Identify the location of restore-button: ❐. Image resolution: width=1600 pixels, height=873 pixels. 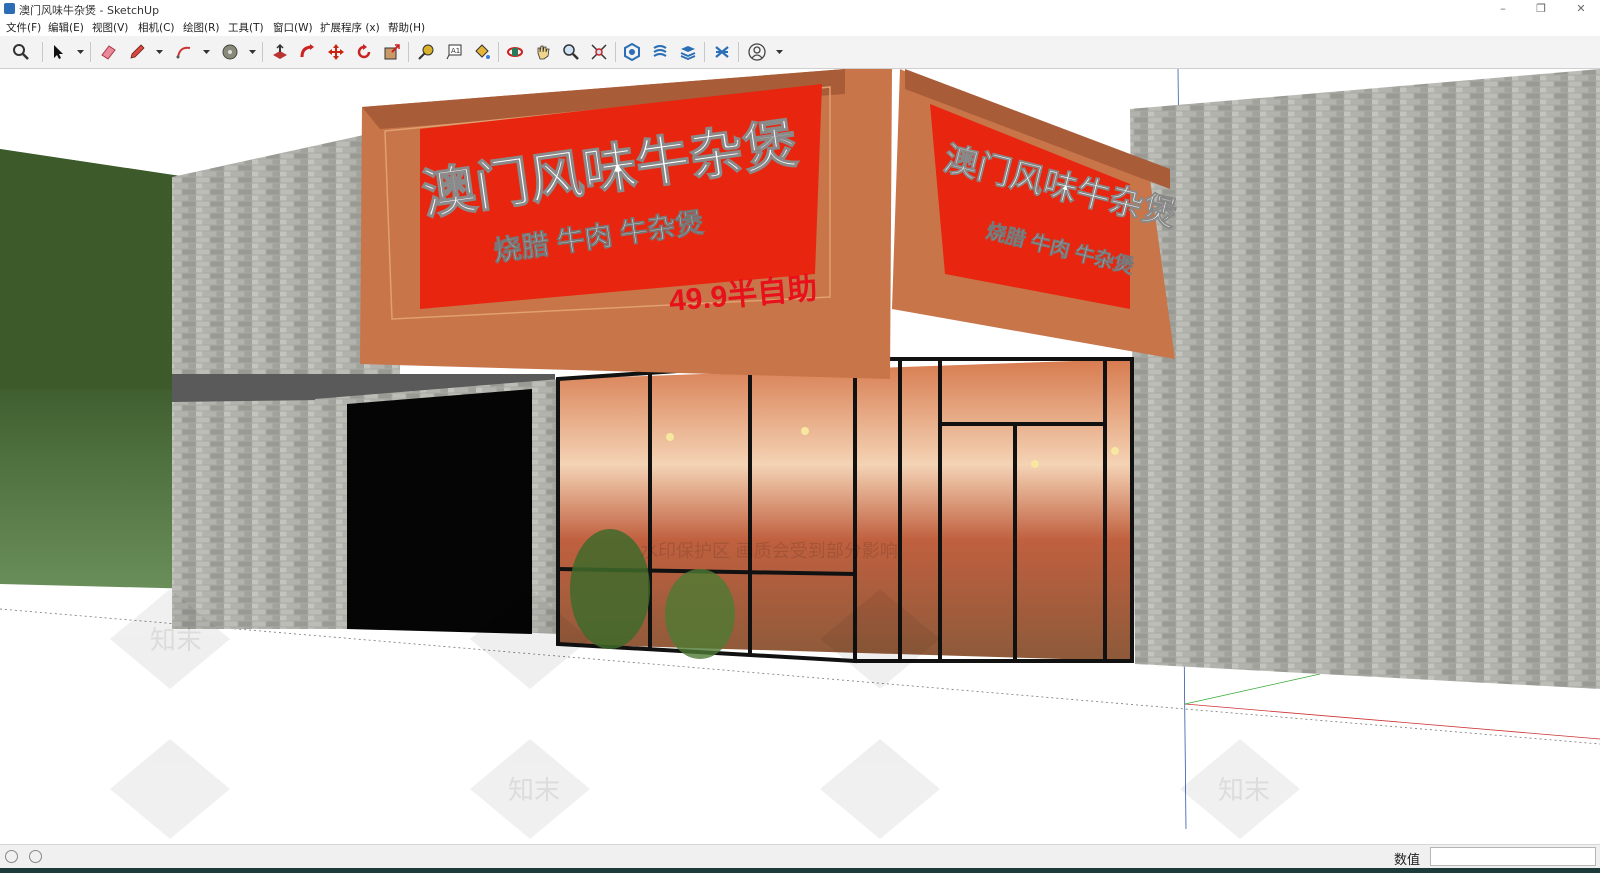
(1541, 9).